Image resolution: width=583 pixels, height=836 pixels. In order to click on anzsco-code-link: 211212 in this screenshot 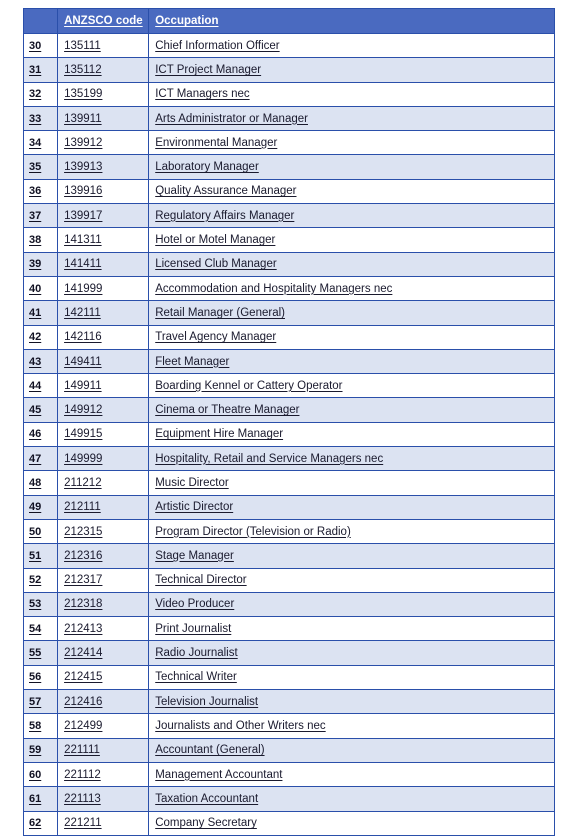, I will do `click(83, 483)`.